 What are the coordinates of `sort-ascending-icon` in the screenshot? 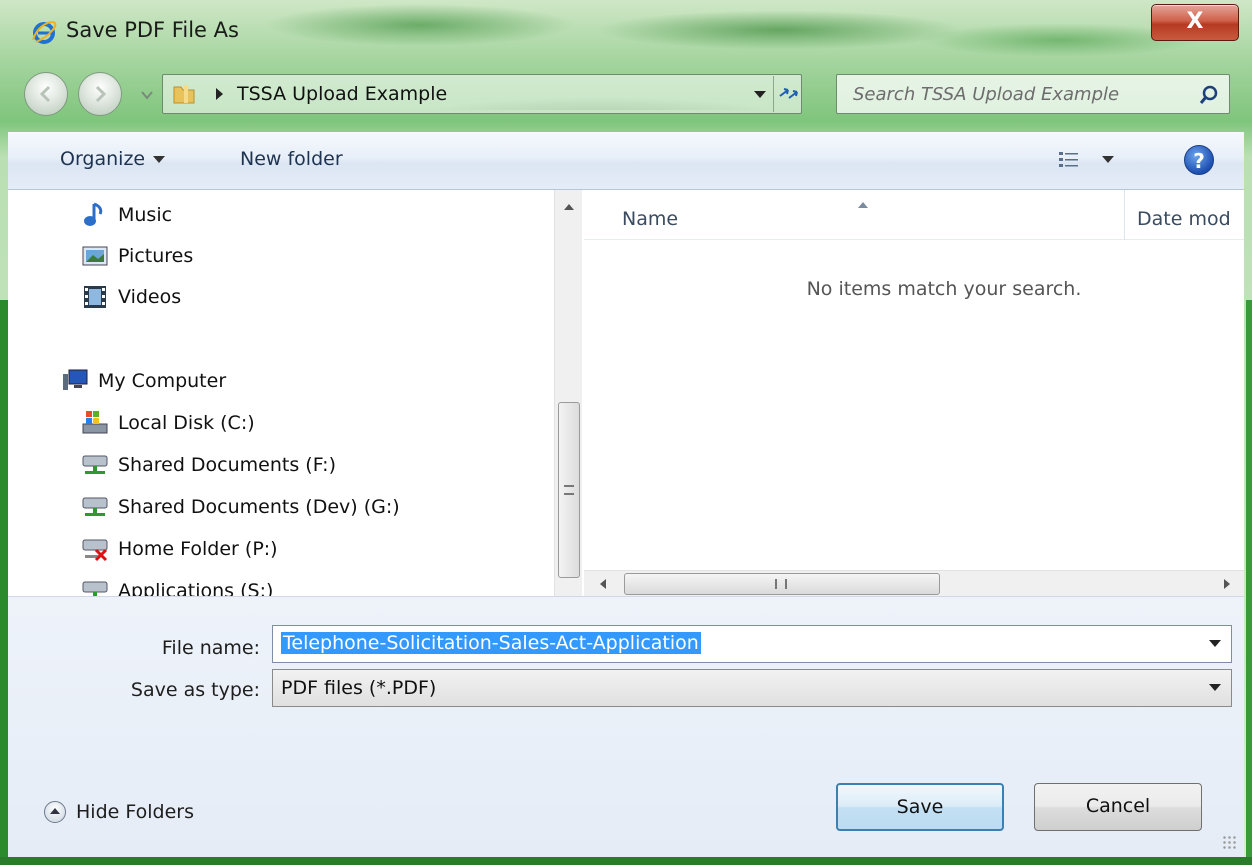 It's located at (863, 205).